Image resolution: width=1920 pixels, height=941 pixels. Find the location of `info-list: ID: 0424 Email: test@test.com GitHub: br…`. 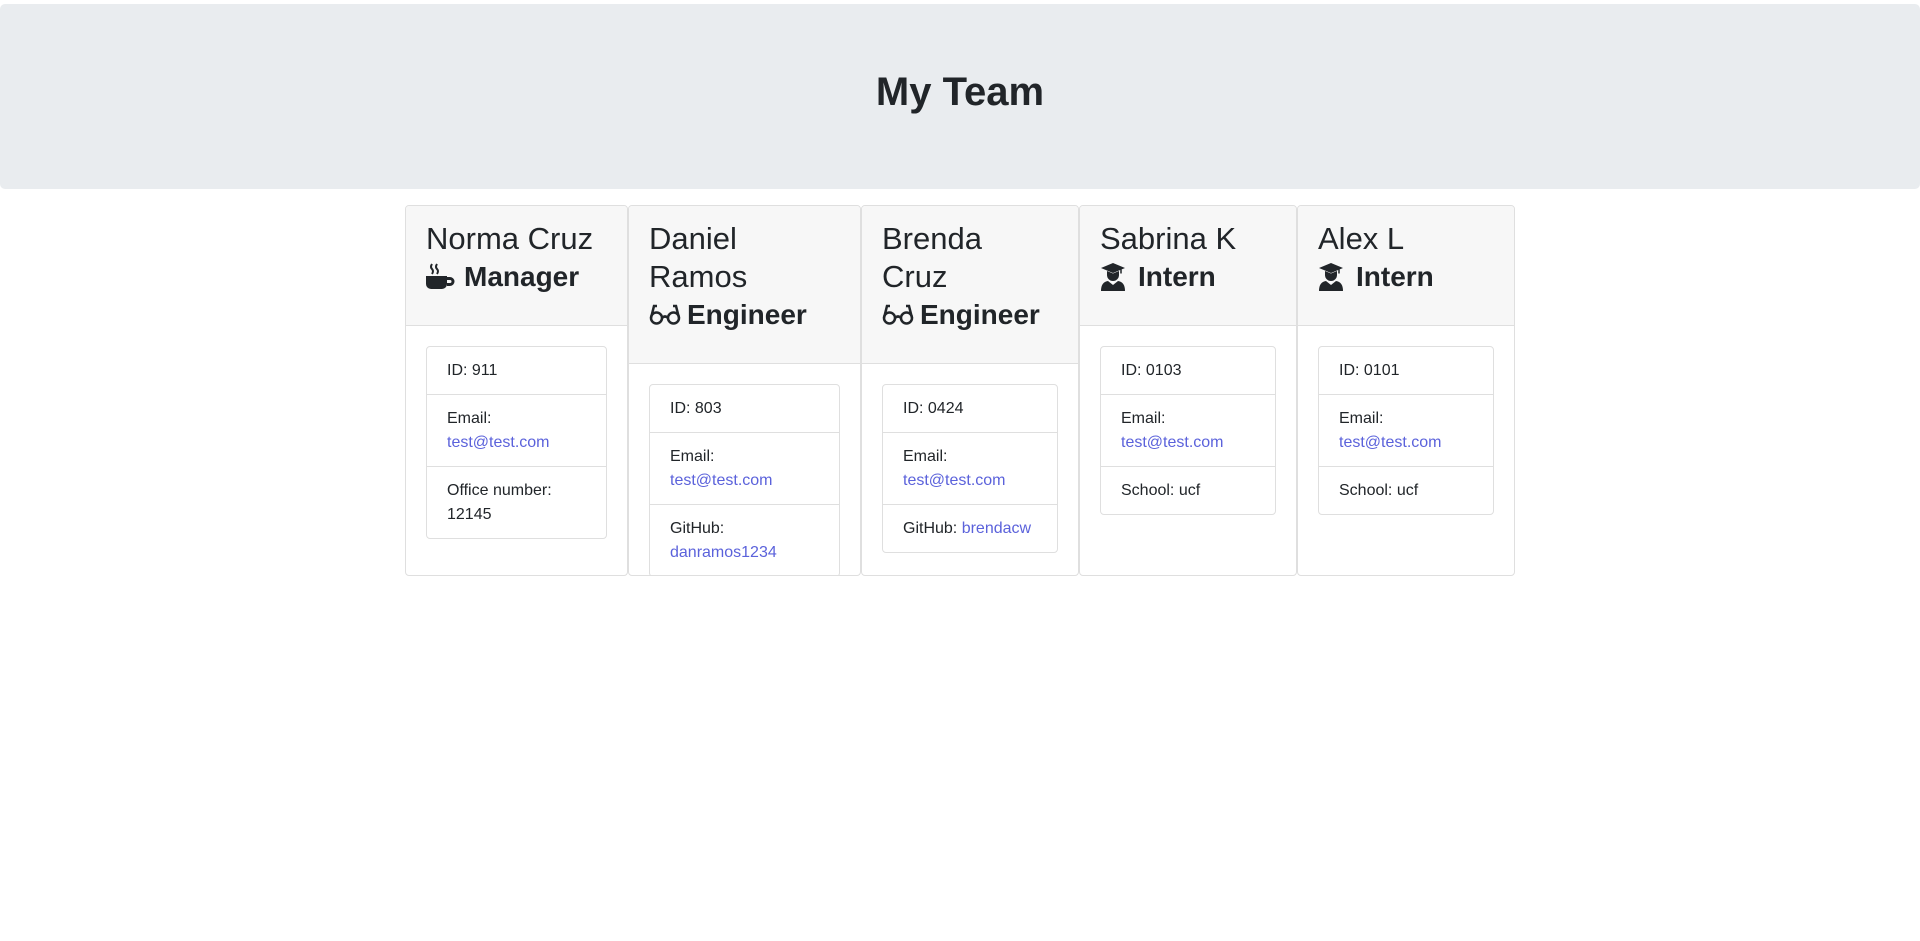

info-list: ID: 0424 Email: test@test.com GitHub: br… is located at coordinates (970, 468).